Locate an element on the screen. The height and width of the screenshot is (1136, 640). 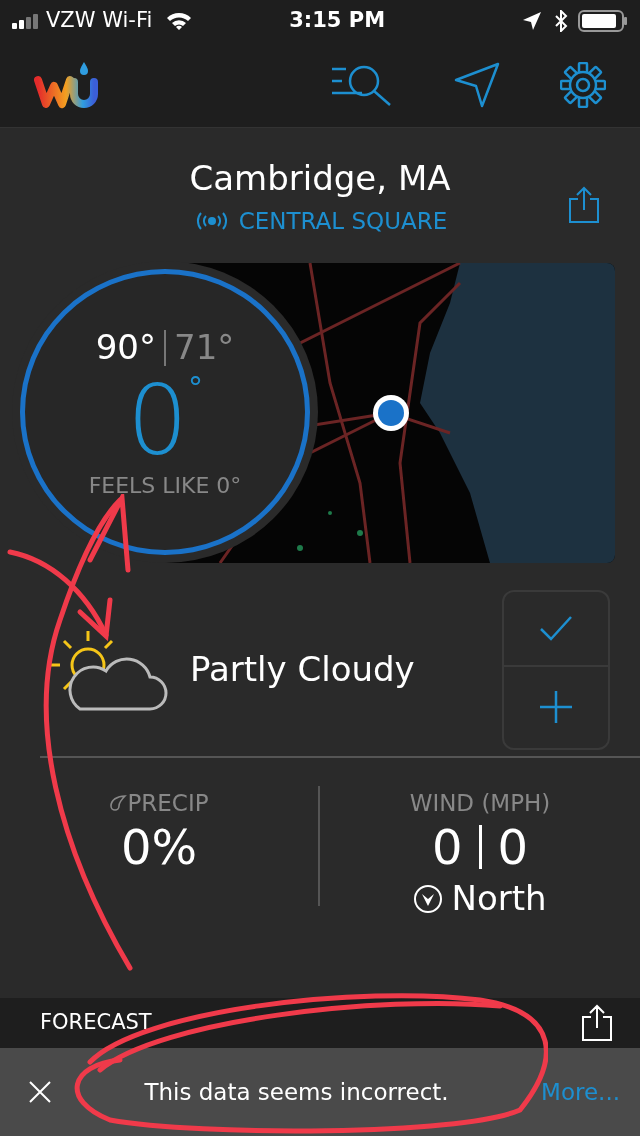
temperature-unit: ° is located at coordinates (196, 388).